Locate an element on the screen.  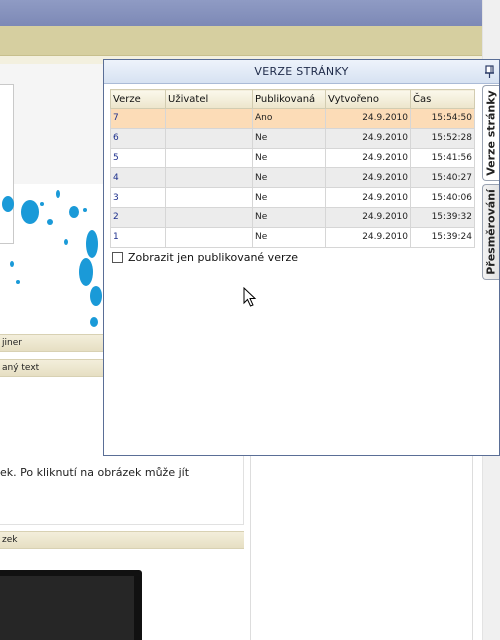
cell-verze: 7 is located at coordinates (138, 118).